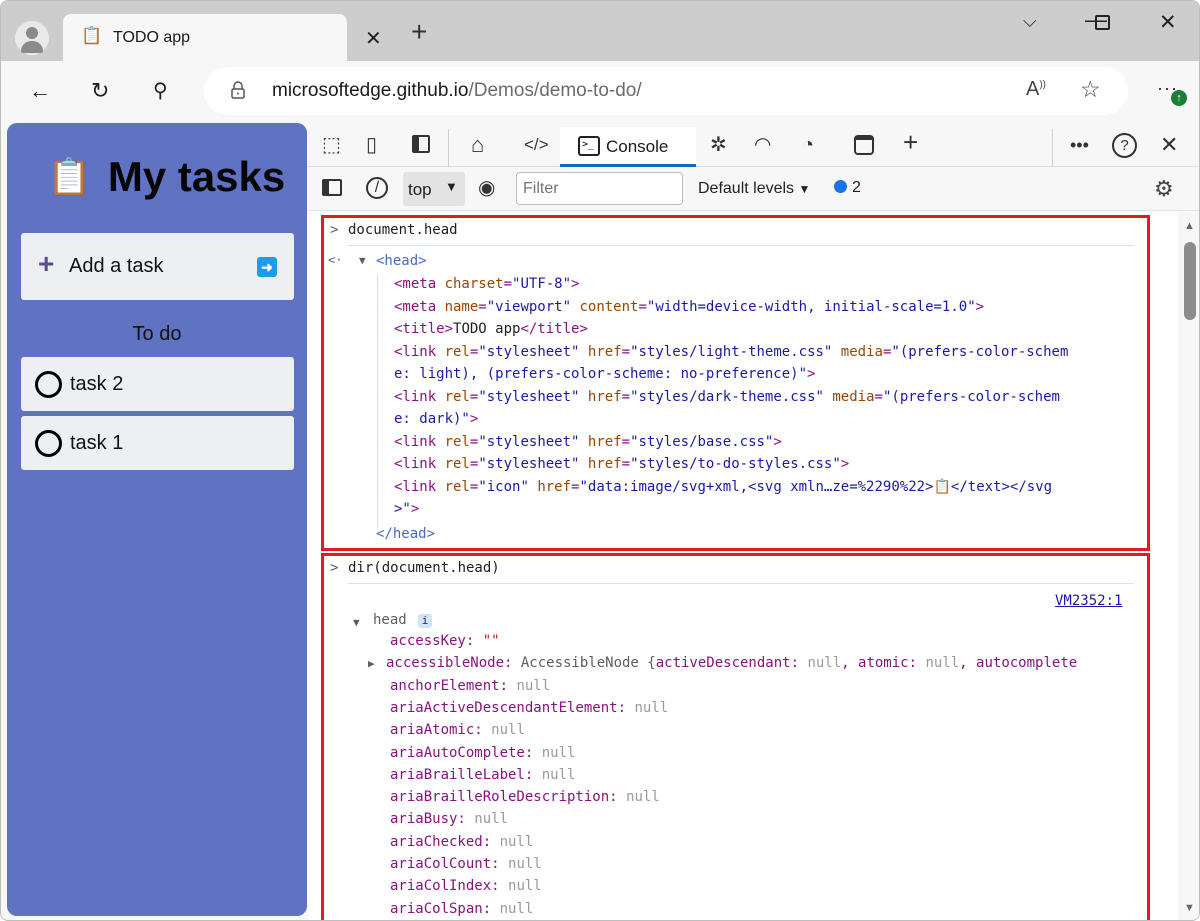 The image size is (1200, 921). Describe the element at coordinates (390, 620) in the screenshot. I see `object-name: head` at that location.